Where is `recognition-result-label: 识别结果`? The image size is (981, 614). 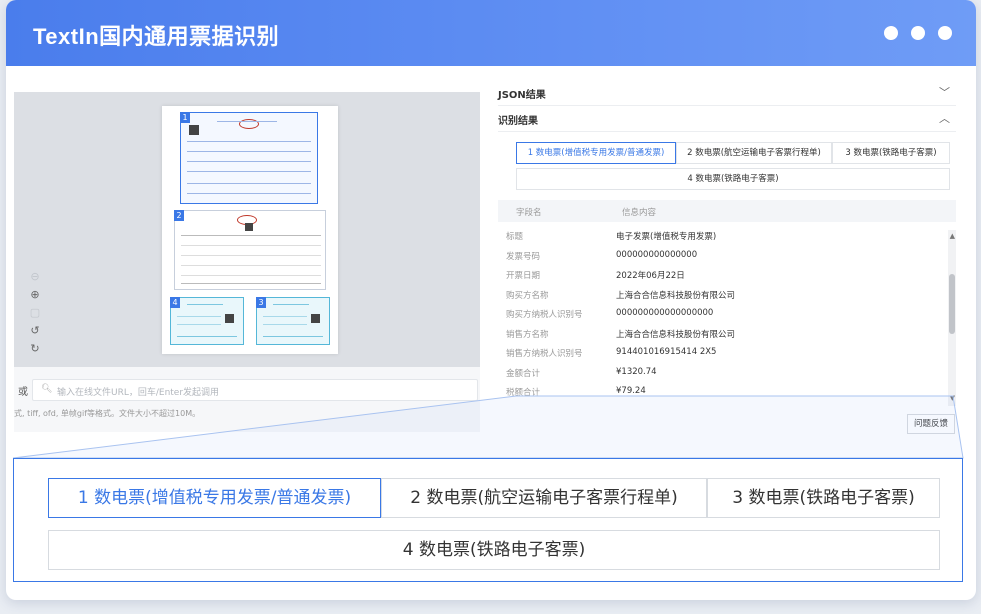 recognition-result-label: 识别结果 is located at coordinates (518, 121).